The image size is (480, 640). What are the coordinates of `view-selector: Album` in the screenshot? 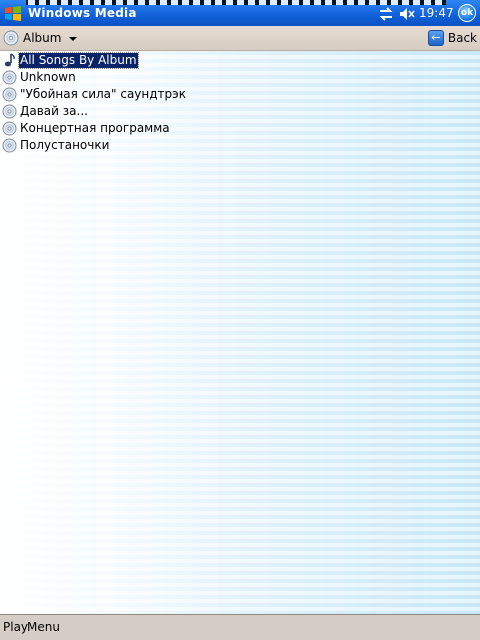 It's located at (40, 38).